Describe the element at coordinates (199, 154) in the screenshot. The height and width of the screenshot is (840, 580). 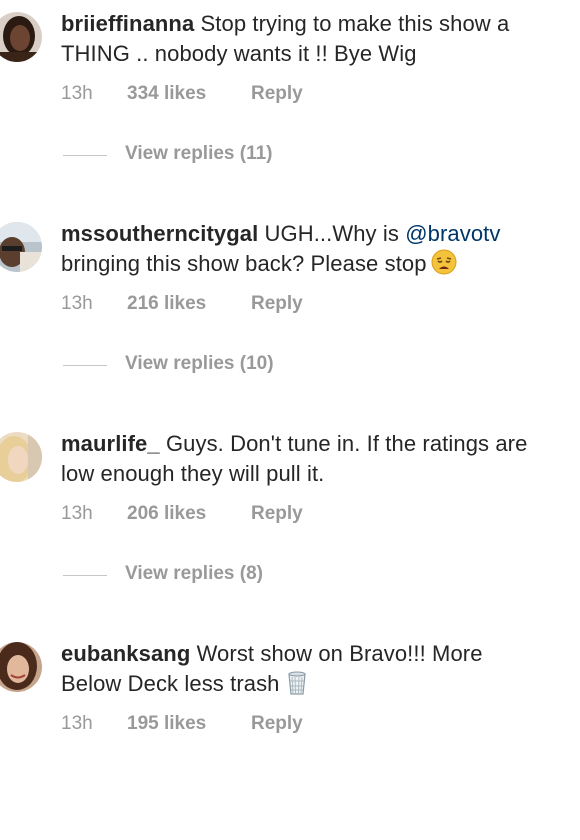
I see `view-replies-label: View replies (11)` at that location.